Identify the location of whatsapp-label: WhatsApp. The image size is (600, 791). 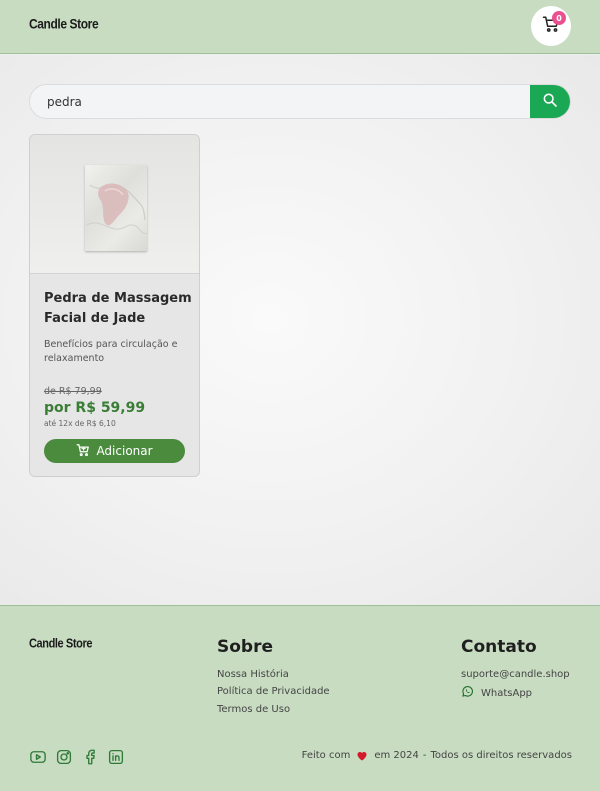
(507, 693).